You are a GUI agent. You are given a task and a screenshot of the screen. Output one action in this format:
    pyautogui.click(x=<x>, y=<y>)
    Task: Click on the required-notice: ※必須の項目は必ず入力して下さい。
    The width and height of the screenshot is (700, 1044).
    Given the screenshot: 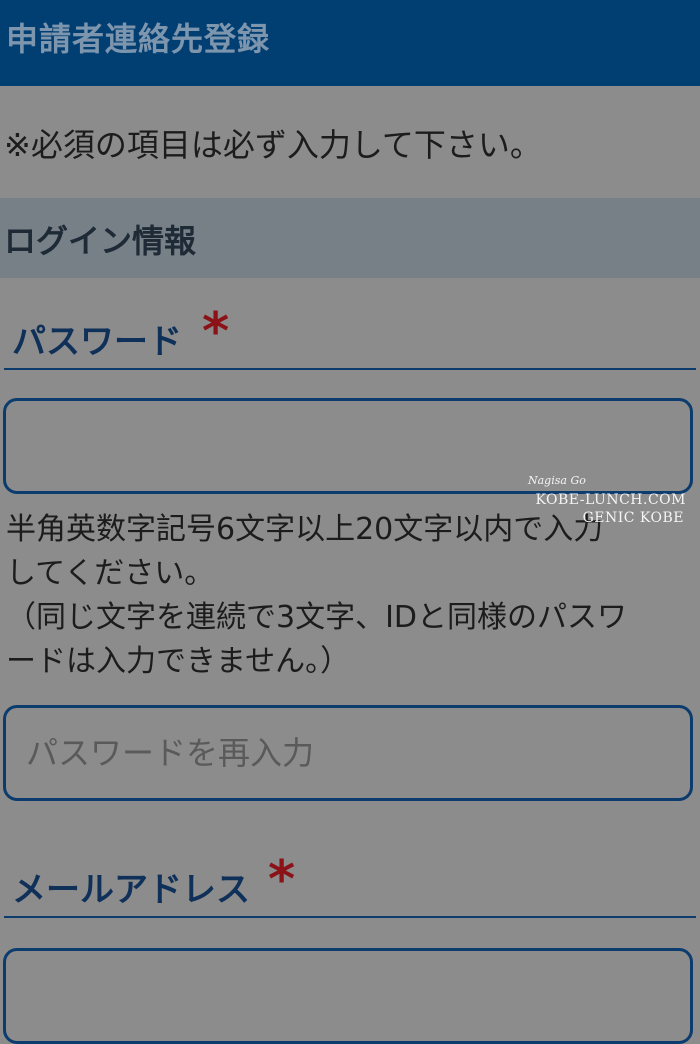 What is the action you would take?
    pyautogui.click(x=273, y=145)
    